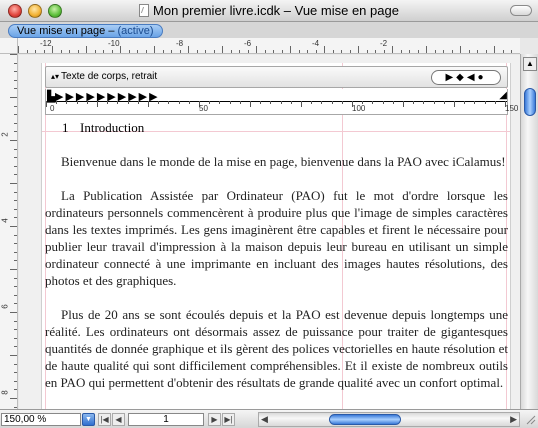  What do you see at coordinates (118, 419) in the screenshot?
I see `previous-page-icon: ◀` at bounding box center [118, 419].